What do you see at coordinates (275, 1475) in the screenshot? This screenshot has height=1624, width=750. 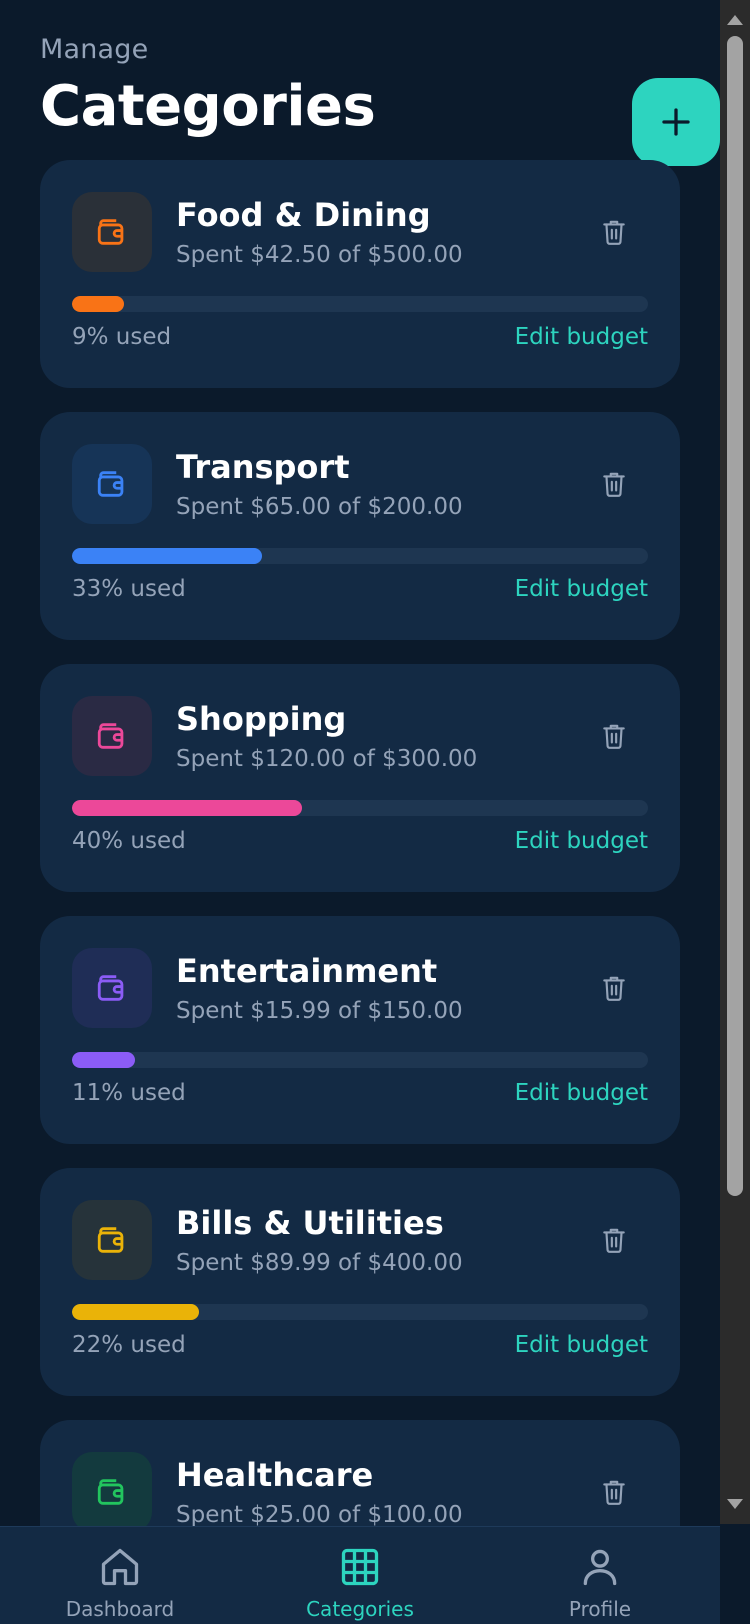 I see `category-name: Healthcare` at bounding box center [275, 1475].